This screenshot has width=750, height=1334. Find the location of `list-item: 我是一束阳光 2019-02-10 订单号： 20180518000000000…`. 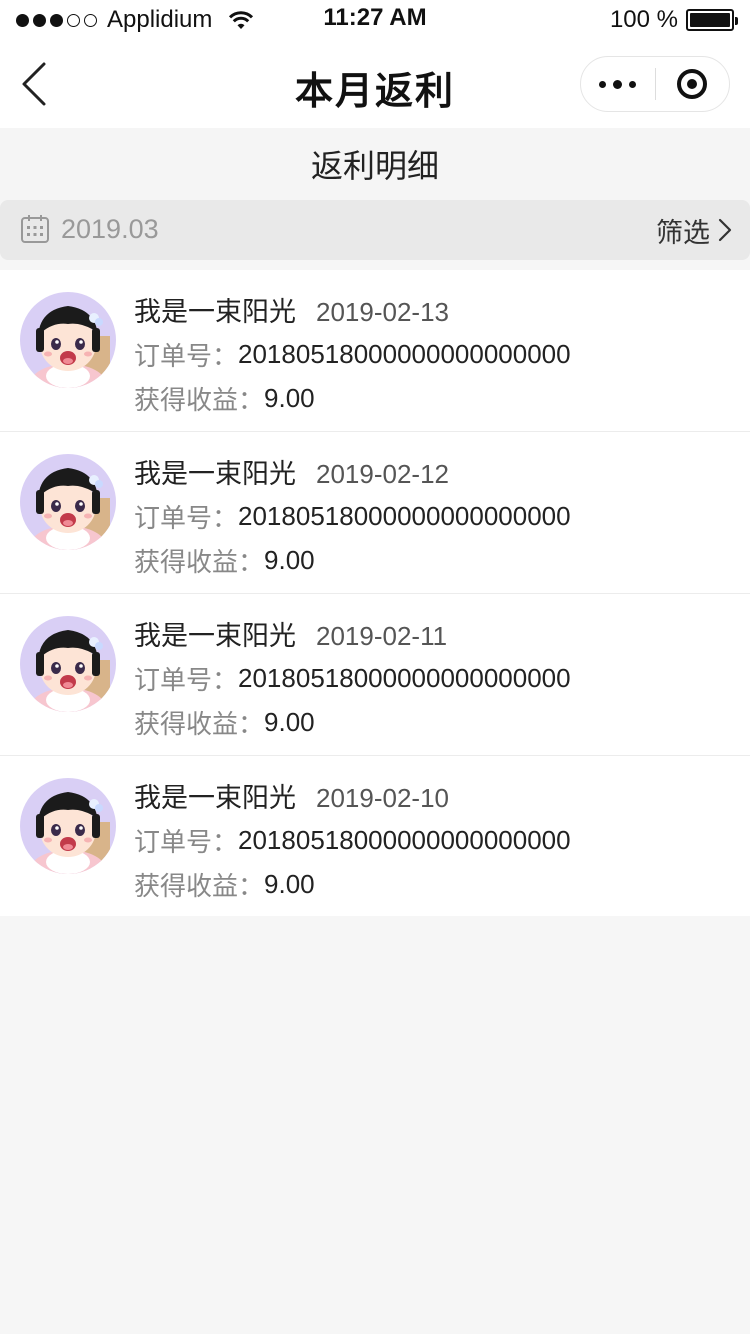

list-item: 我是一束阳光 2019-02-10 订单号： 20180518000000000… is located at coordinates (375, 836).